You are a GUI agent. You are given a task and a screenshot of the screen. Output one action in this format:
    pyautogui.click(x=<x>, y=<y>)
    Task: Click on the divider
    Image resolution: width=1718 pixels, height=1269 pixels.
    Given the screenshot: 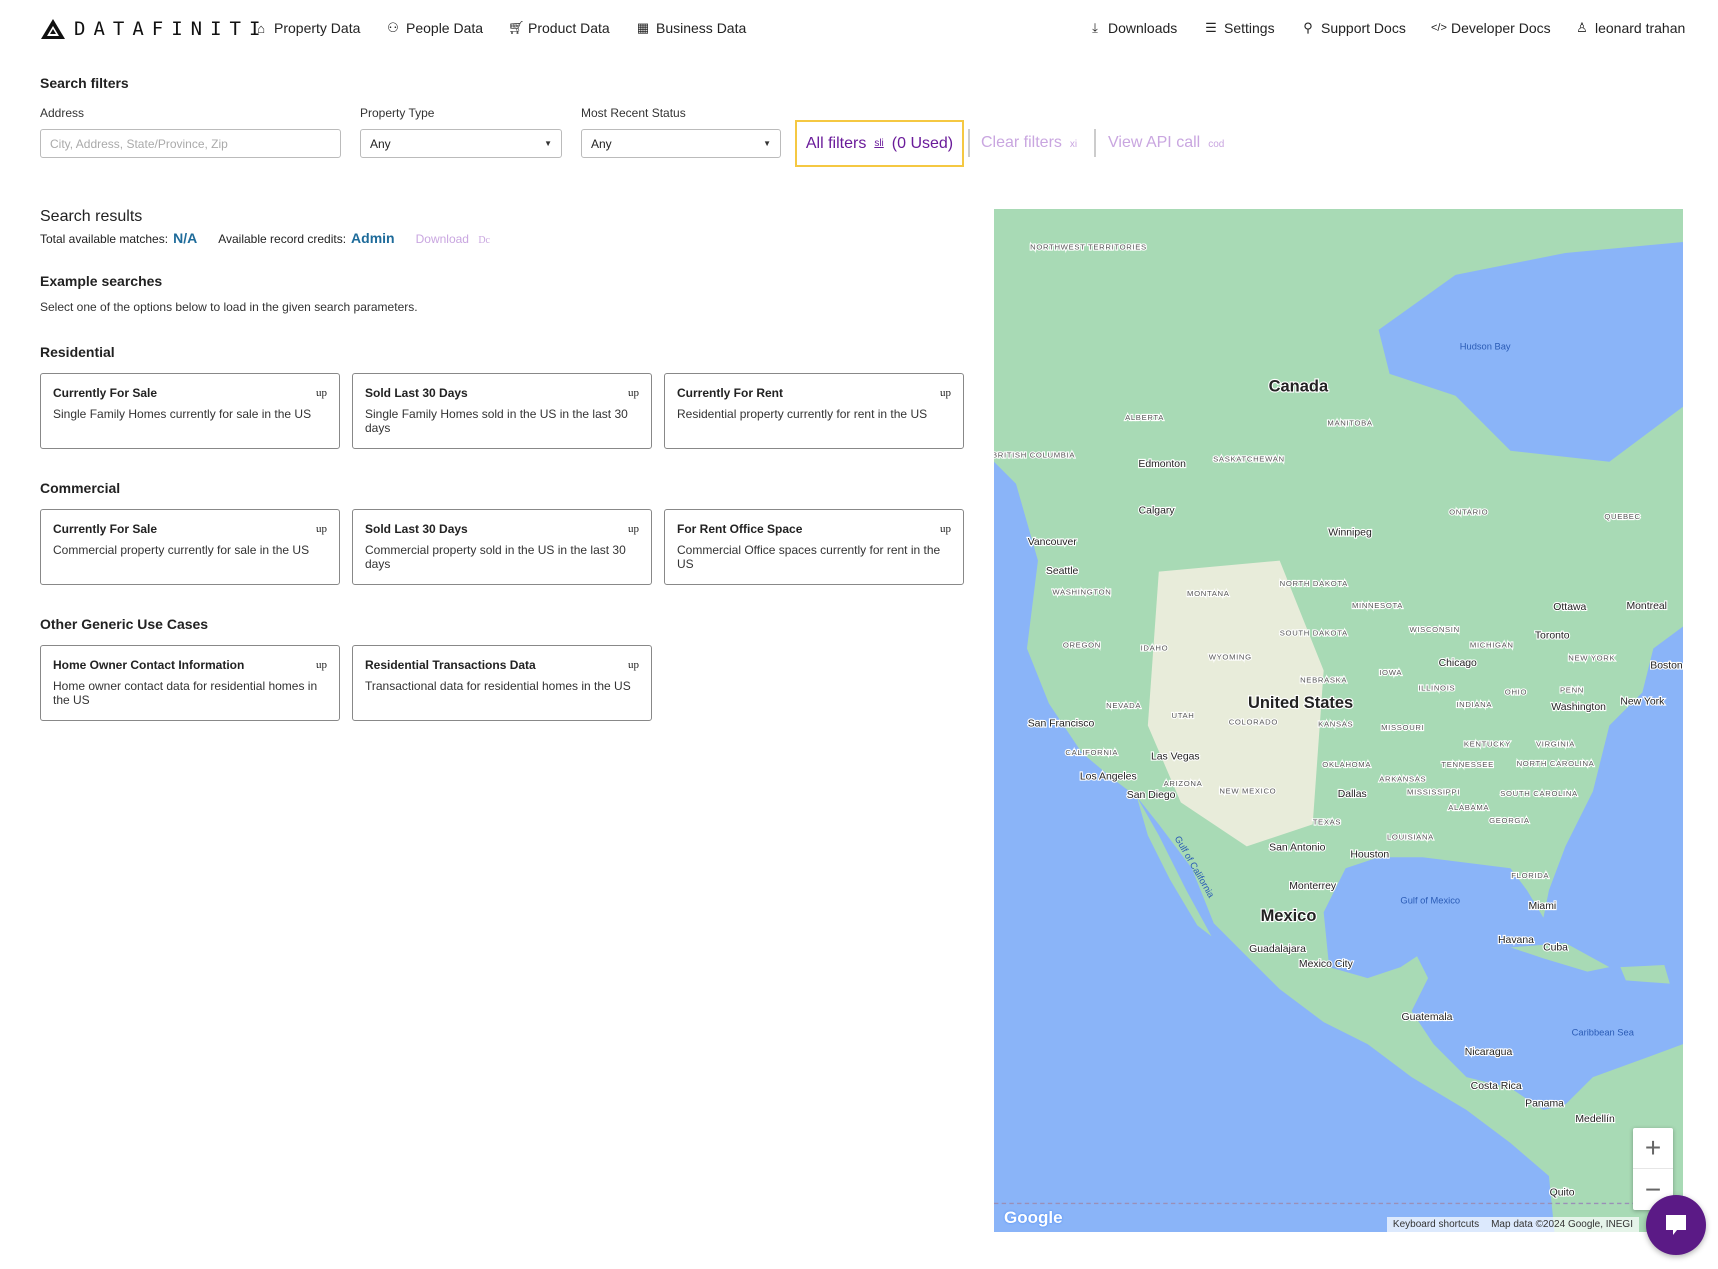 What is the action you would take?
    pyautogui.click(x=1095, y=143)
    